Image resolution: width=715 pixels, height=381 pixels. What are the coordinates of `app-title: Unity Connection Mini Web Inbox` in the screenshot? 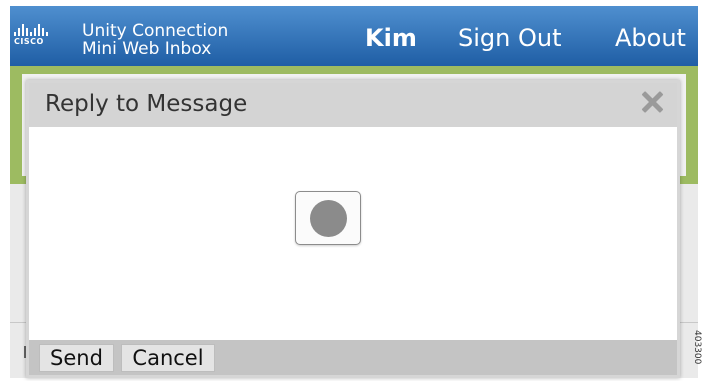 It's located at (155, 40).